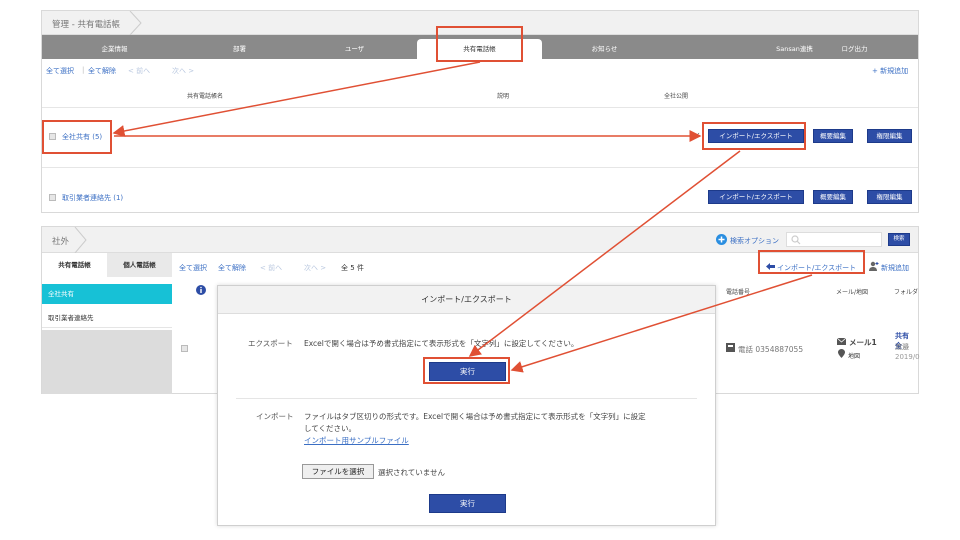  What do you see at coordinates (604, 253) in the screenshot?
I see `arrow-button-to-run` at bounding box center [604, 253].